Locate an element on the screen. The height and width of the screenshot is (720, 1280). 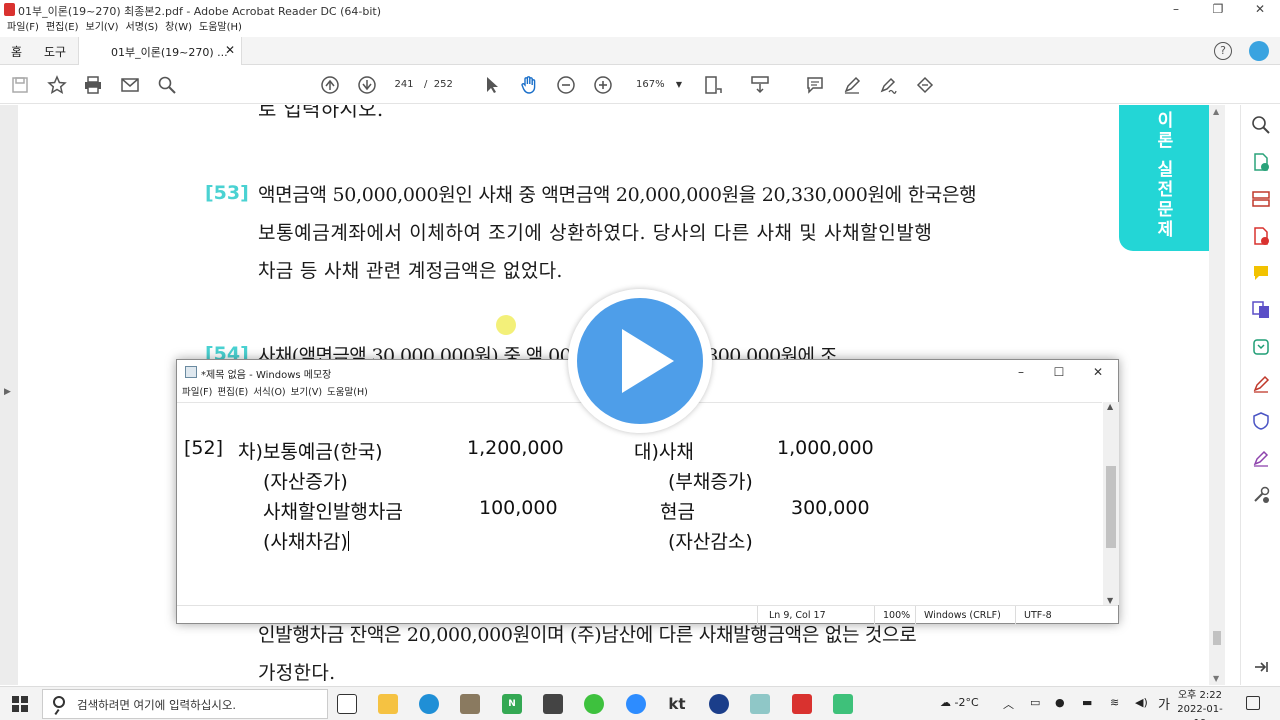
acrobat-pdf-icon is located at coordinates (9, 9).